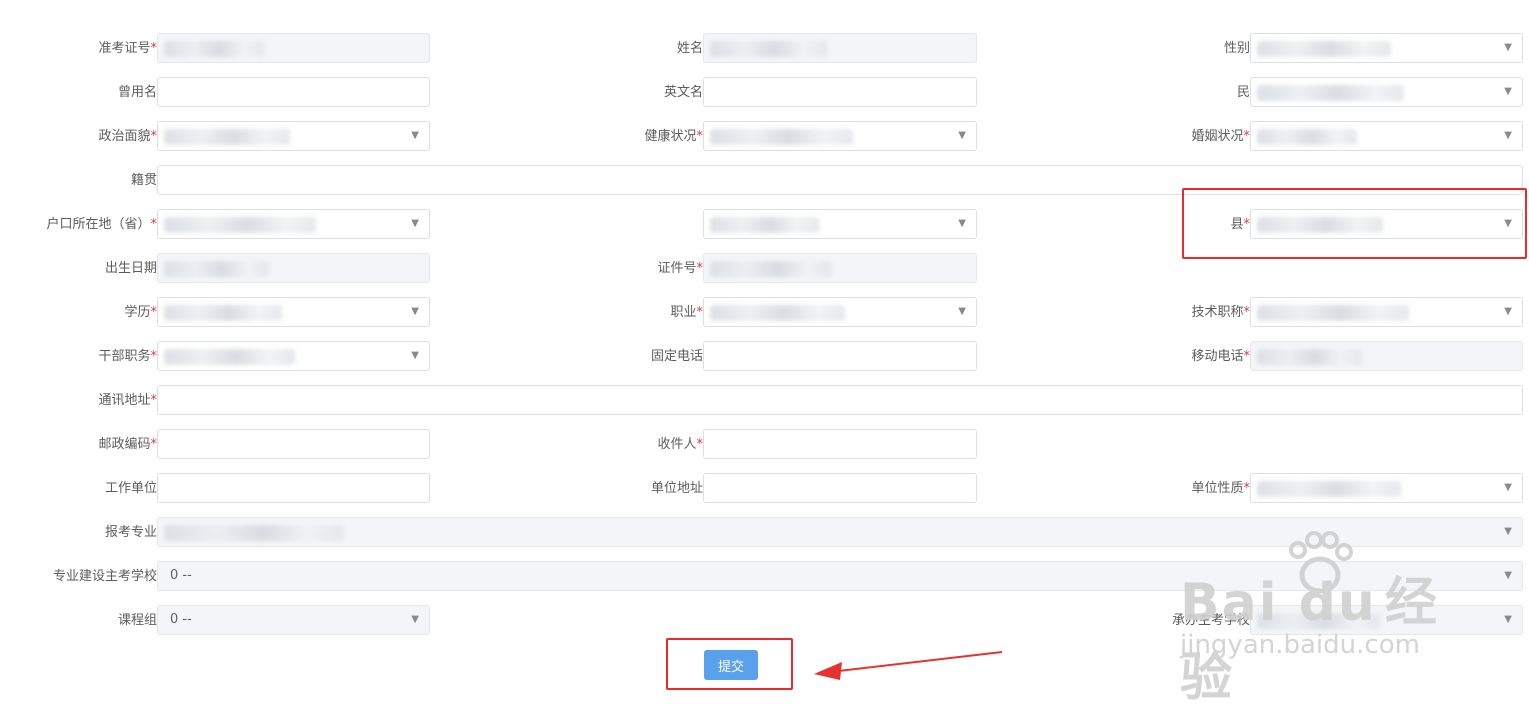 Image resolution: width=1529 pixels, height=710 pixels. What do you see at coordinates (908, 665) in the screenshot?
I see `red-arrow-icon` at bounding box center [908, 665].